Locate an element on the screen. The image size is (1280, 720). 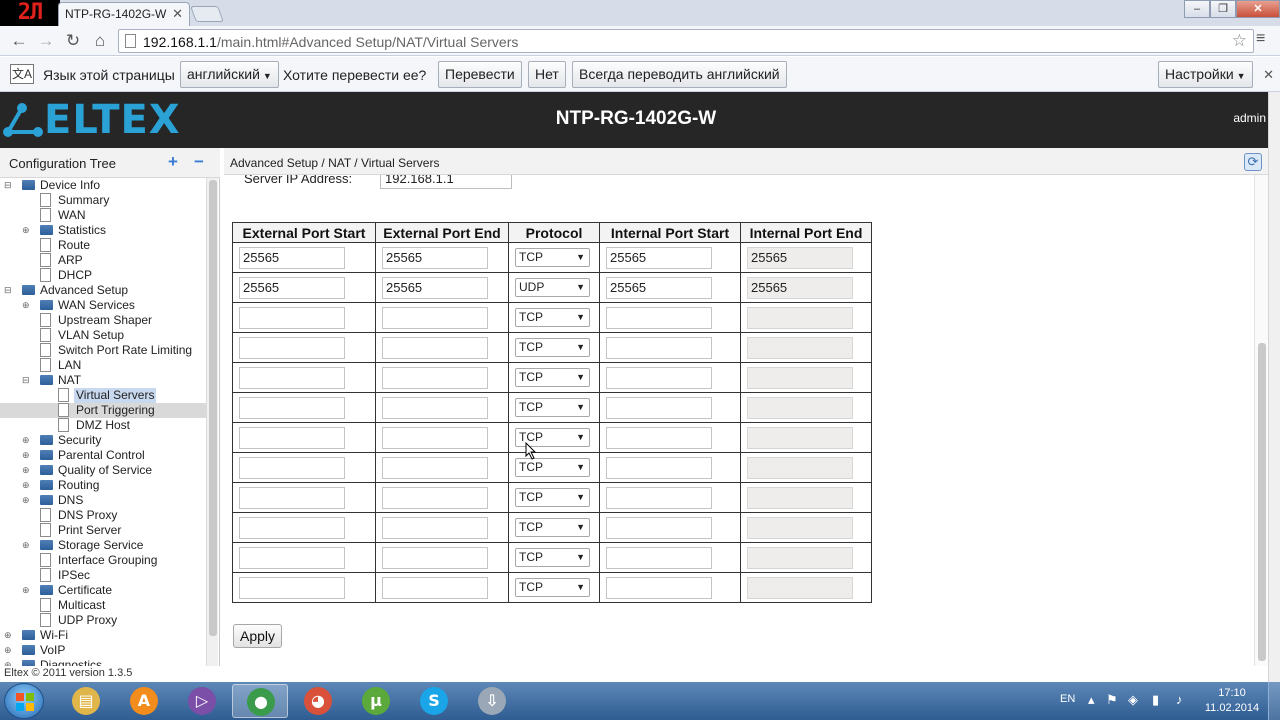
tree-item: Virtual Servers is located at coordinates (103, 395).